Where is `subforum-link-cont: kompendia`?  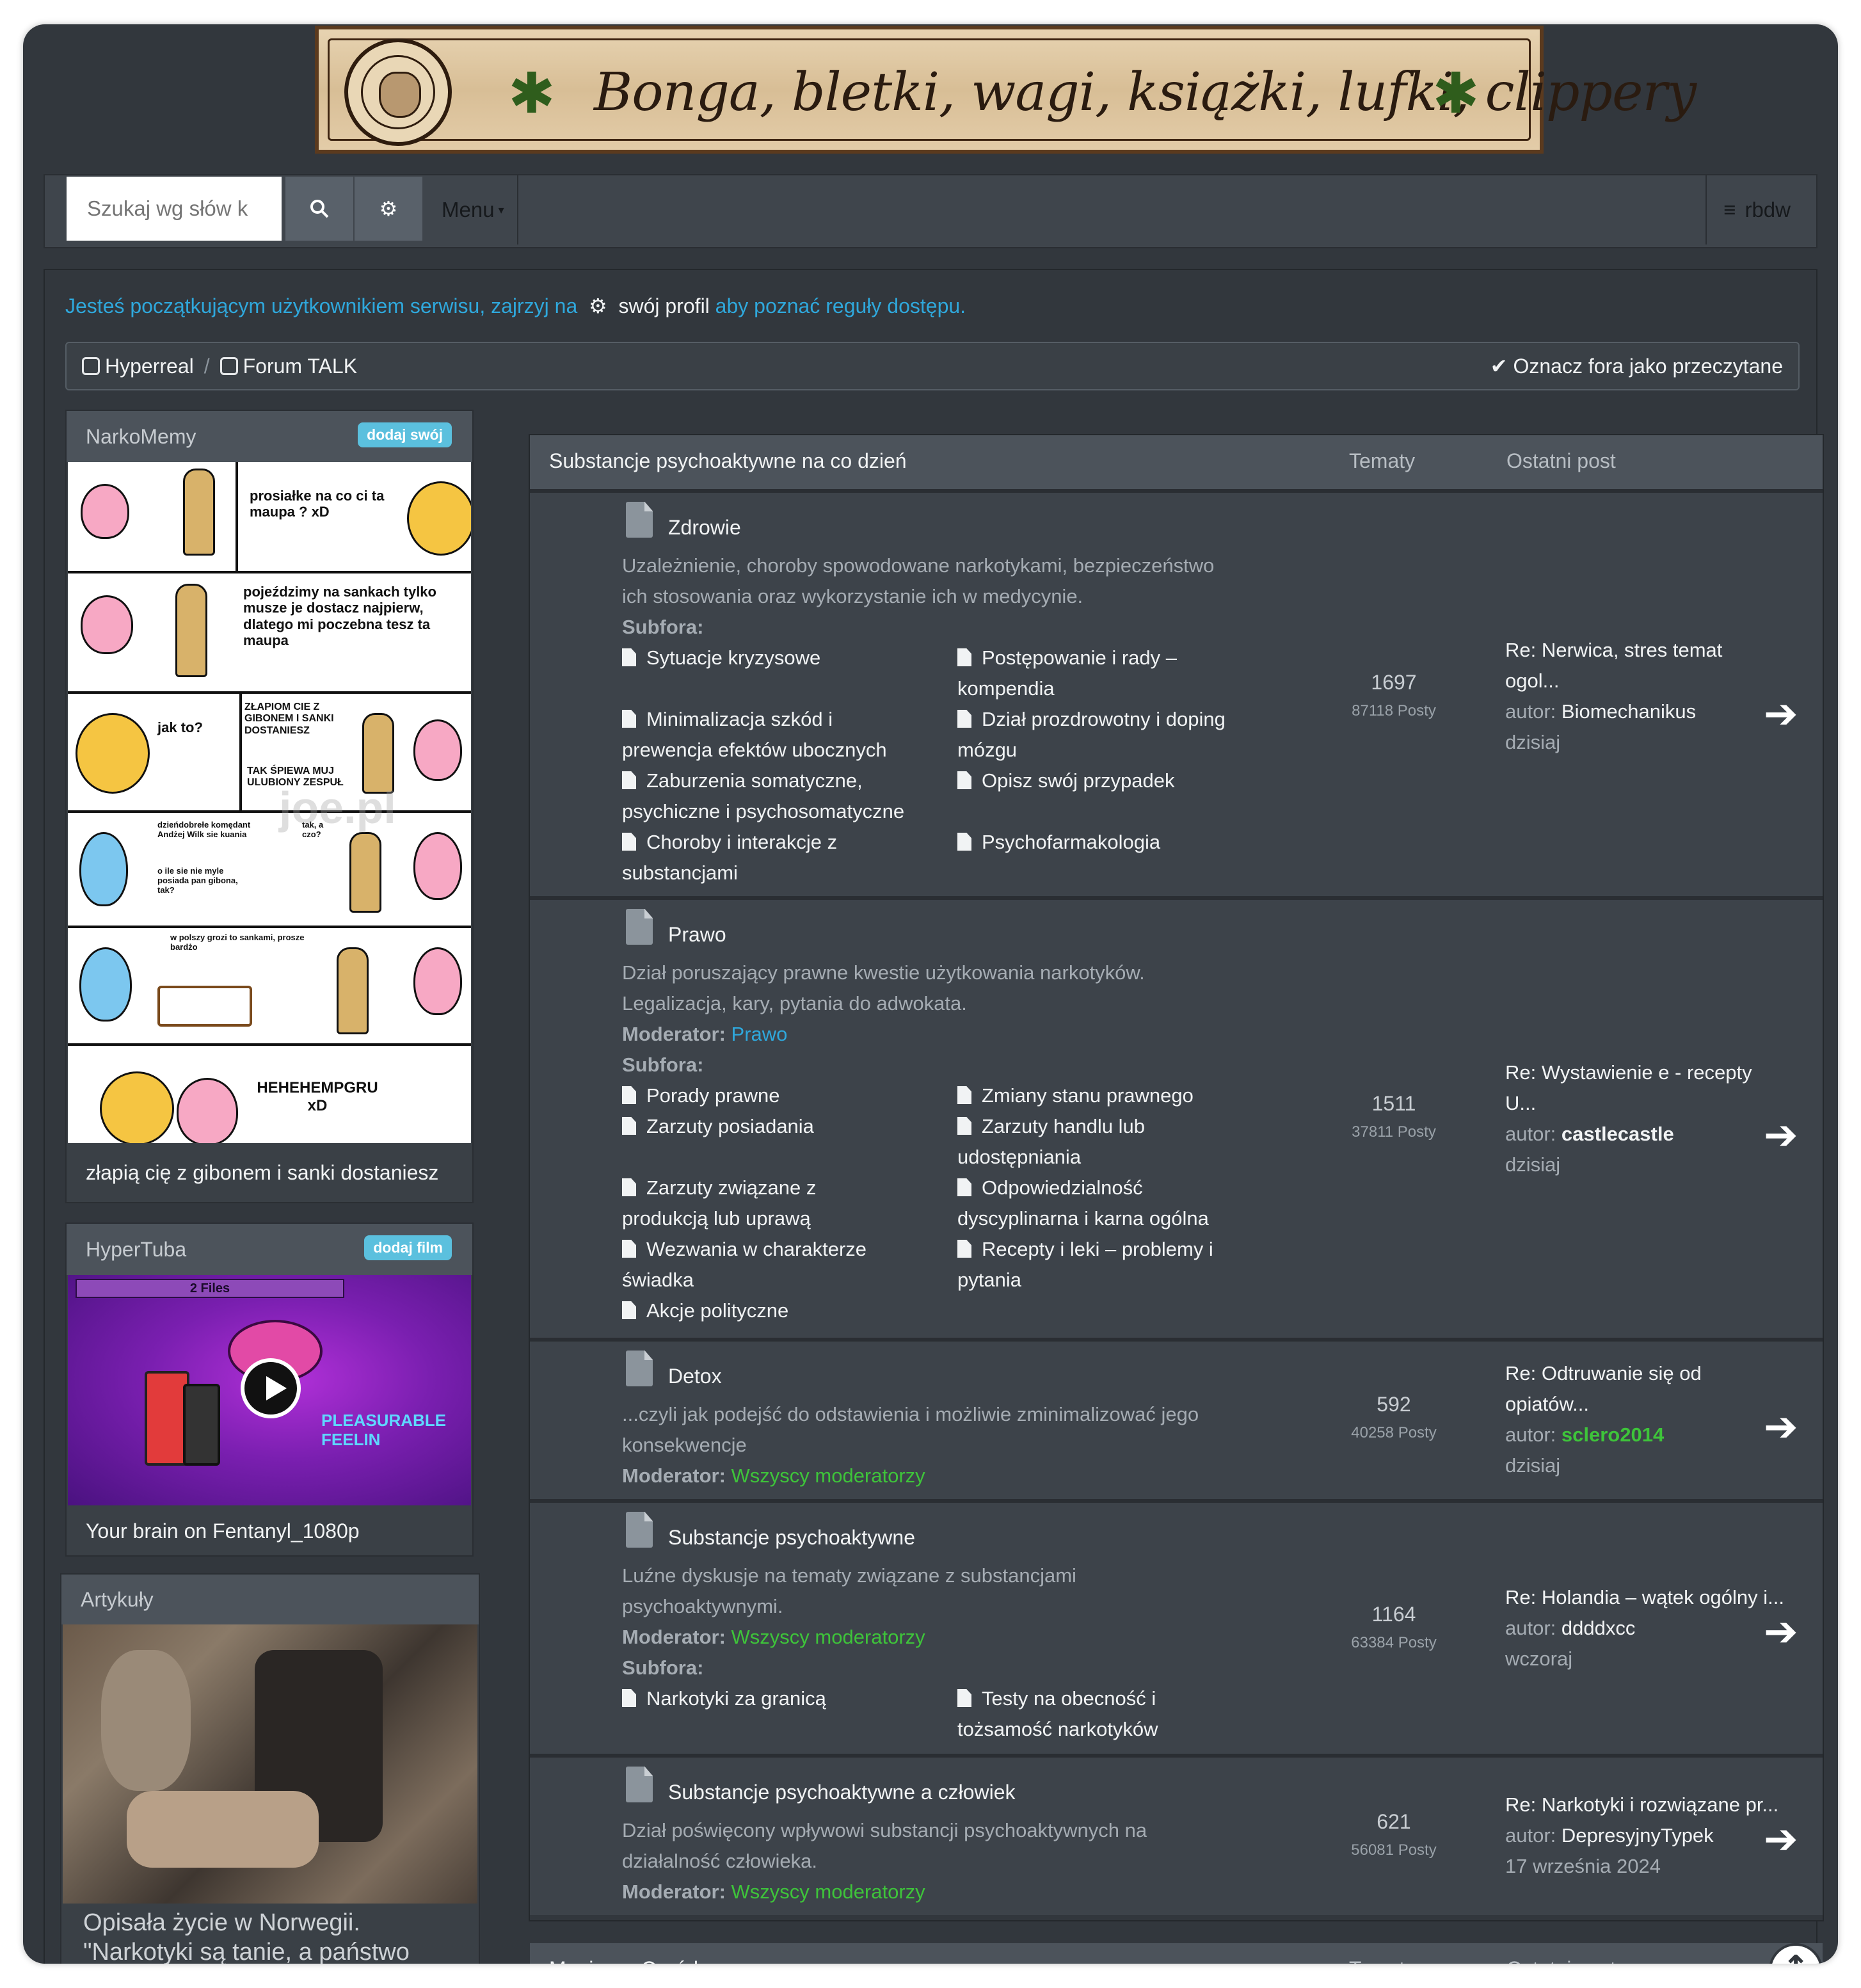 subforum-link-cont: kompendia is located at coordinates (1006, 689).